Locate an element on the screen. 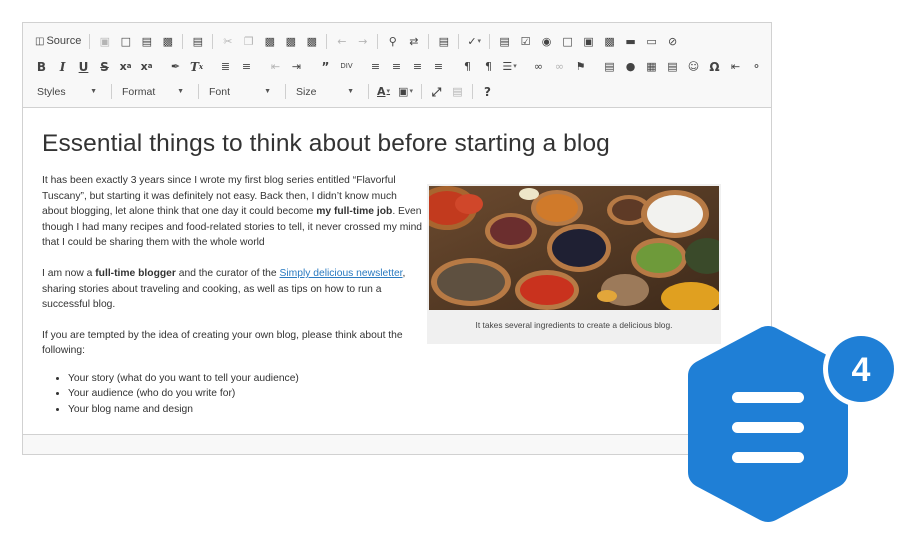 The width and height of the screenshot is (911, 544). flash-icon: ● is located at coordinates (630, 66).